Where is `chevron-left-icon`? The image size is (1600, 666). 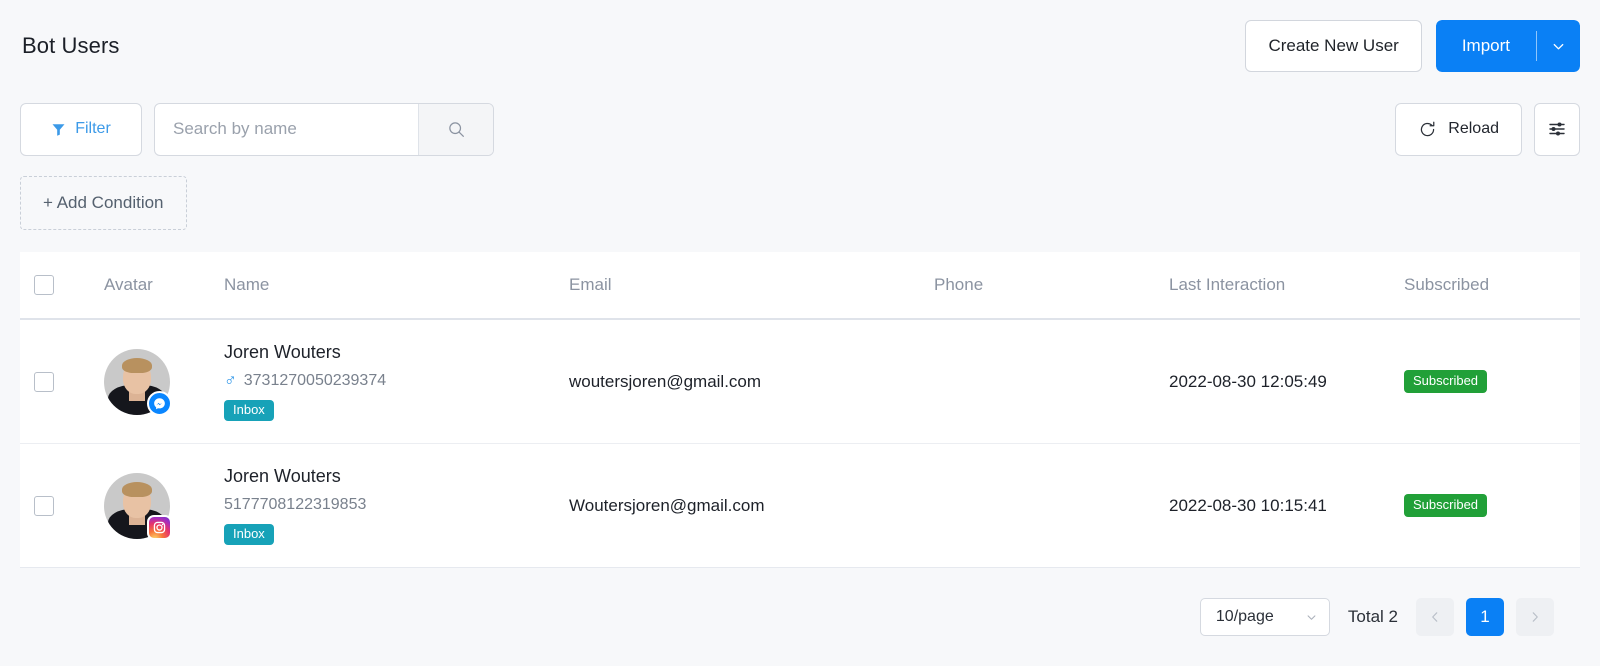 chevron-left-icon is located at coordinates (1435, 617).